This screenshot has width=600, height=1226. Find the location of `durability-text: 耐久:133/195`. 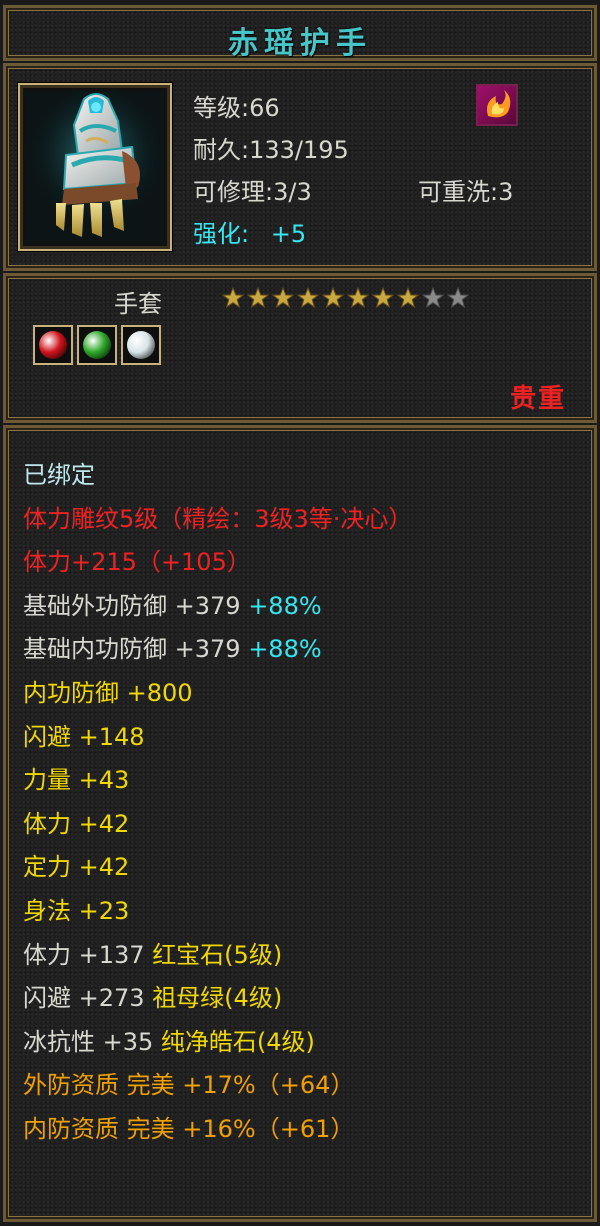

durability-text: 耐久:133/195 is located at coordinates (271, 150).